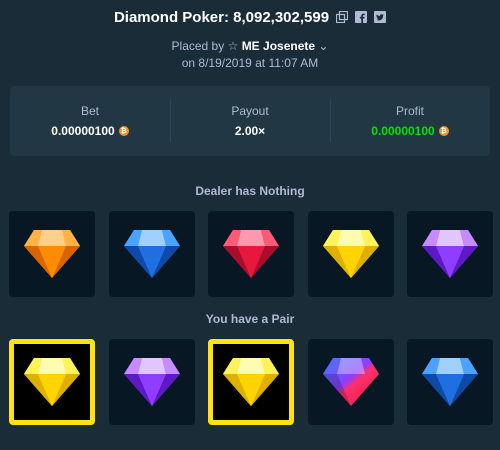 The width and height of the screenshot is (500, 450). What do you see at coordinates (323, 46) in the screenshot?
I see `chevron-down-icon: ⌄` at bounding box center [323, 46].